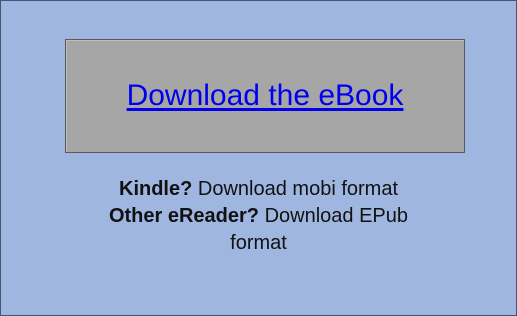 Image resolution: width=517 pixels, height=316 pixels. I want to click on download-ebook-link: Download the eBook, so click(265, 96).